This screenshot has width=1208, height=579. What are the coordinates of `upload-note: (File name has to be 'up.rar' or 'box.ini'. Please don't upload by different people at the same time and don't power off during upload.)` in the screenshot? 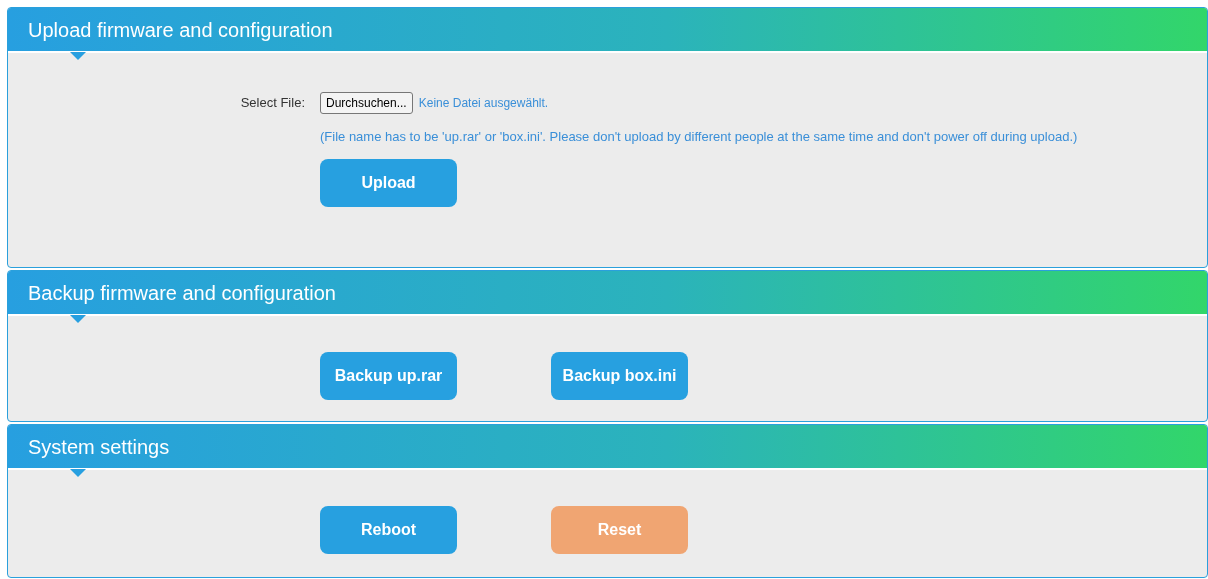 It's located at (699, 137).